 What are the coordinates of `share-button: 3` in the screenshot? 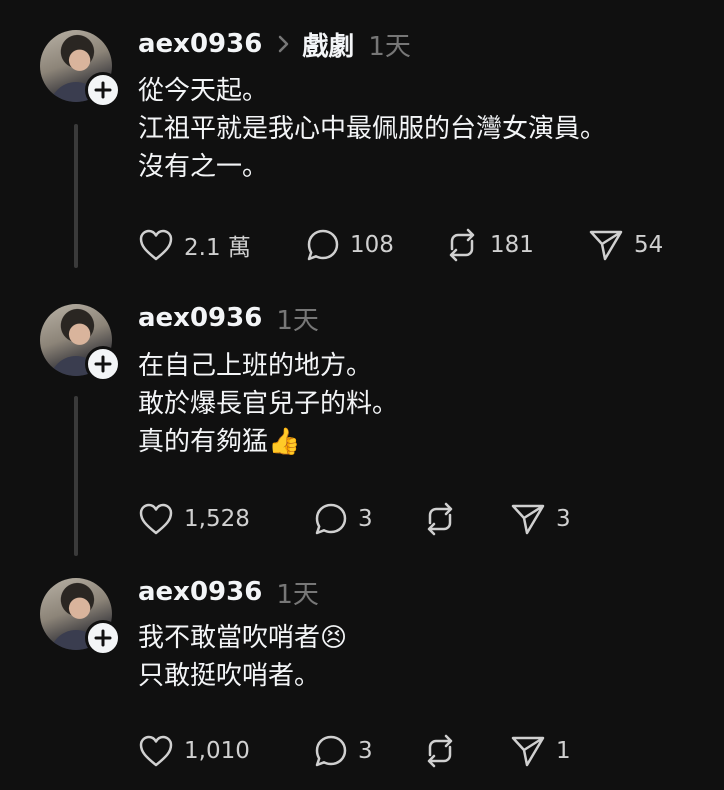 It's located at (540, 519).